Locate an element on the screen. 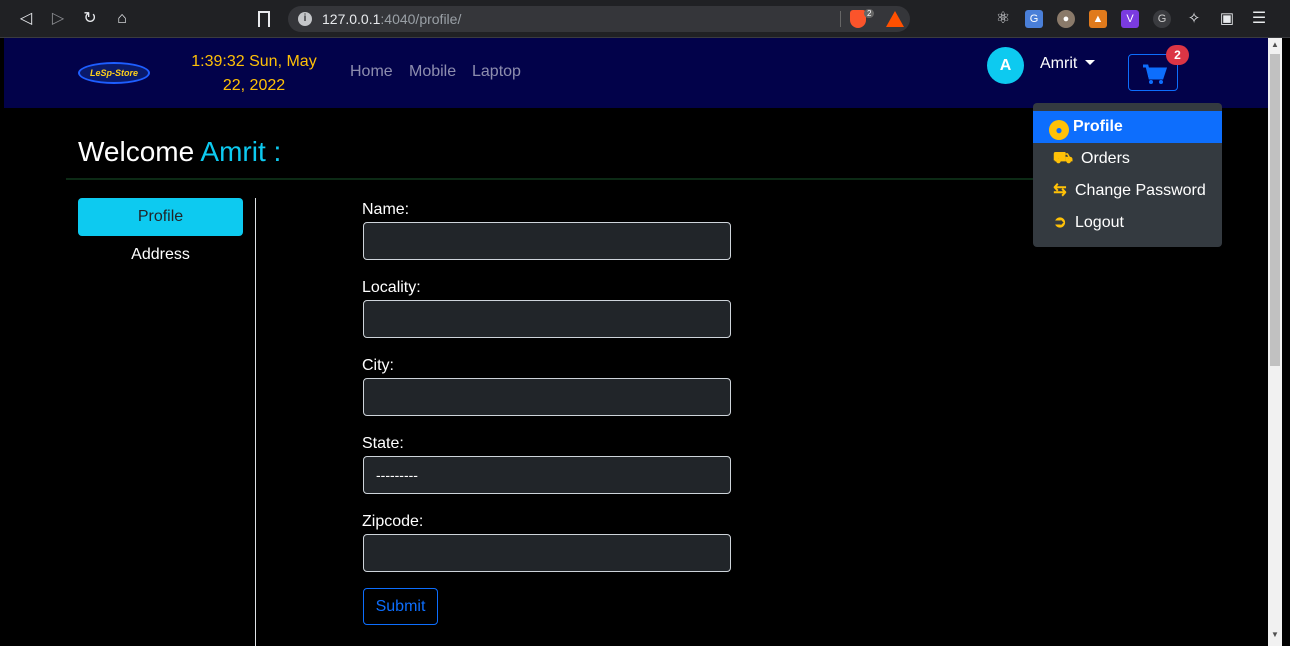 The height and width of the screenshot is (646, 1290). address-bar: i 127.0.0.1:4040/profile/ 2 is located at coordinates (599, 19).